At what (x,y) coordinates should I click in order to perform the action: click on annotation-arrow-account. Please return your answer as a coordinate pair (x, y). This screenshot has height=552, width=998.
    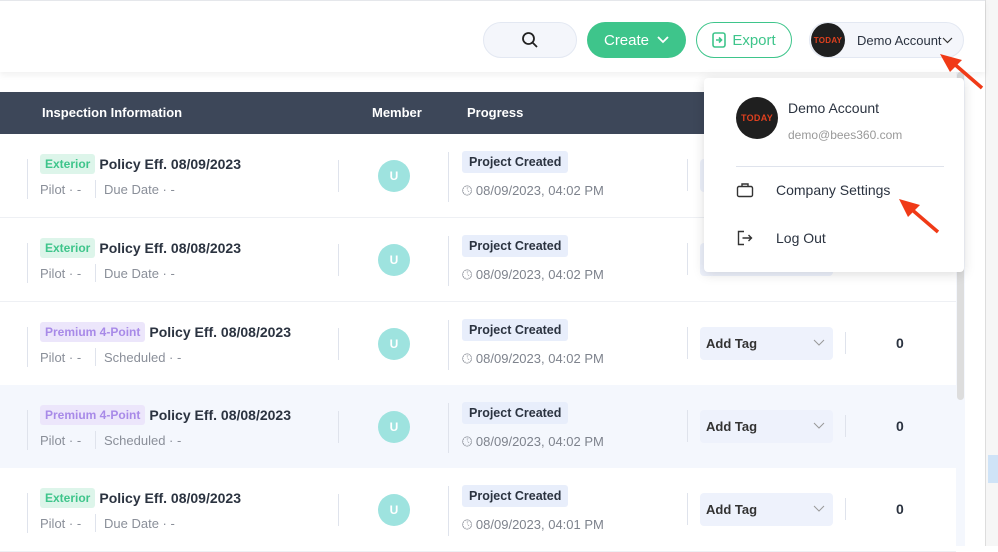
    Looking at the image, I should click on (962, 72).